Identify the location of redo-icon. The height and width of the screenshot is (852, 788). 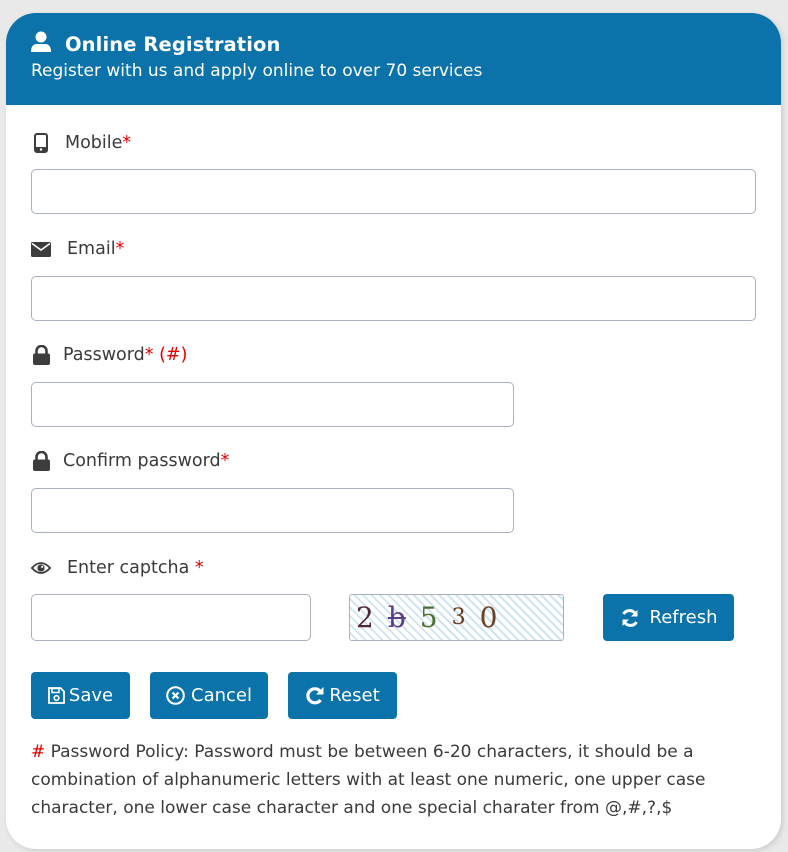
(315, 696).